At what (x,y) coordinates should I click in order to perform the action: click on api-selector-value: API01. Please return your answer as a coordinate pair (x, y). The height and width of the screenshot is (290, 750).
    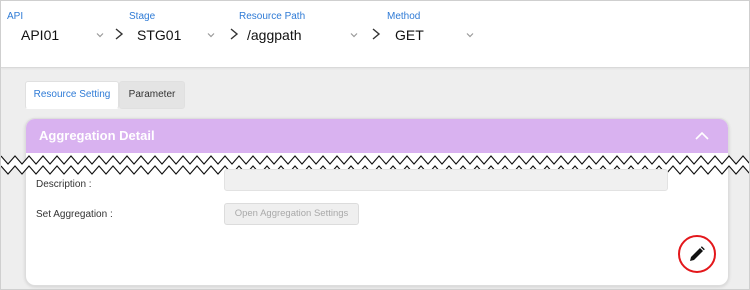
    Looking at the image, I should click on (40, 35).